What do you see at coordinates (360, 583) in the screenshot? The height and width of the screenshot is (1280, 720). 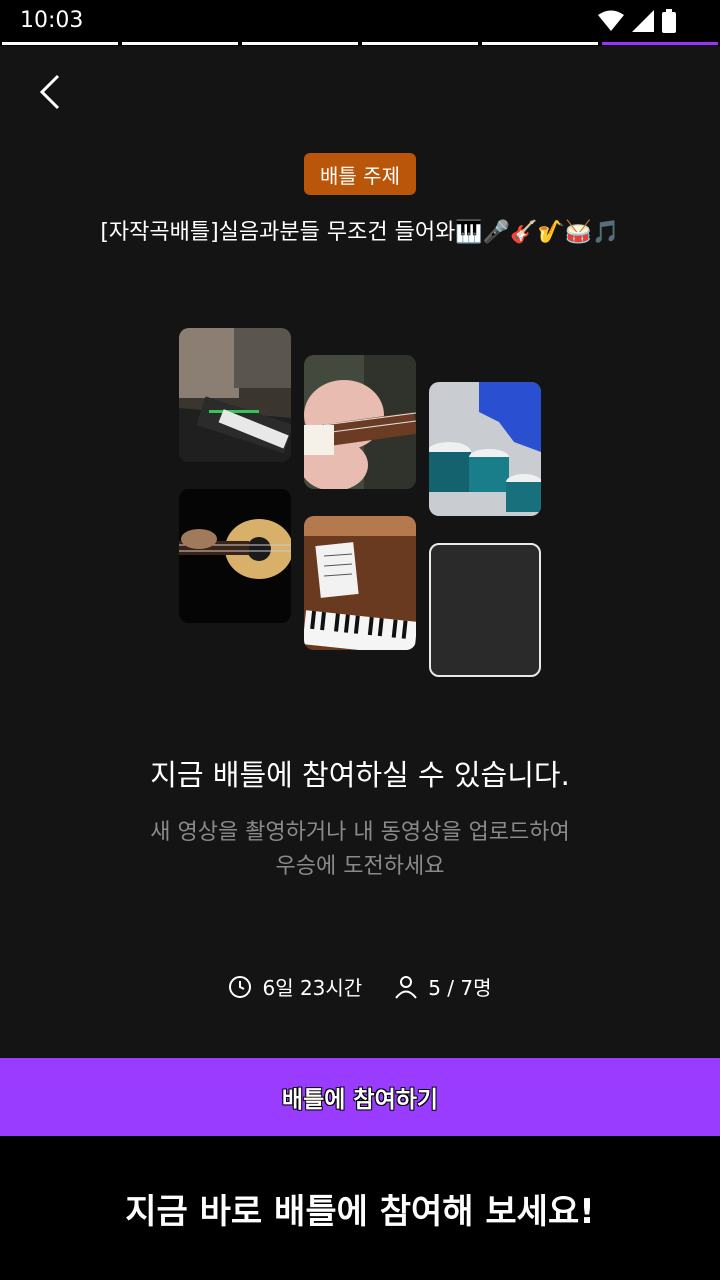 I see `piano-video-thumbnail` at bounding box center [360, 583].